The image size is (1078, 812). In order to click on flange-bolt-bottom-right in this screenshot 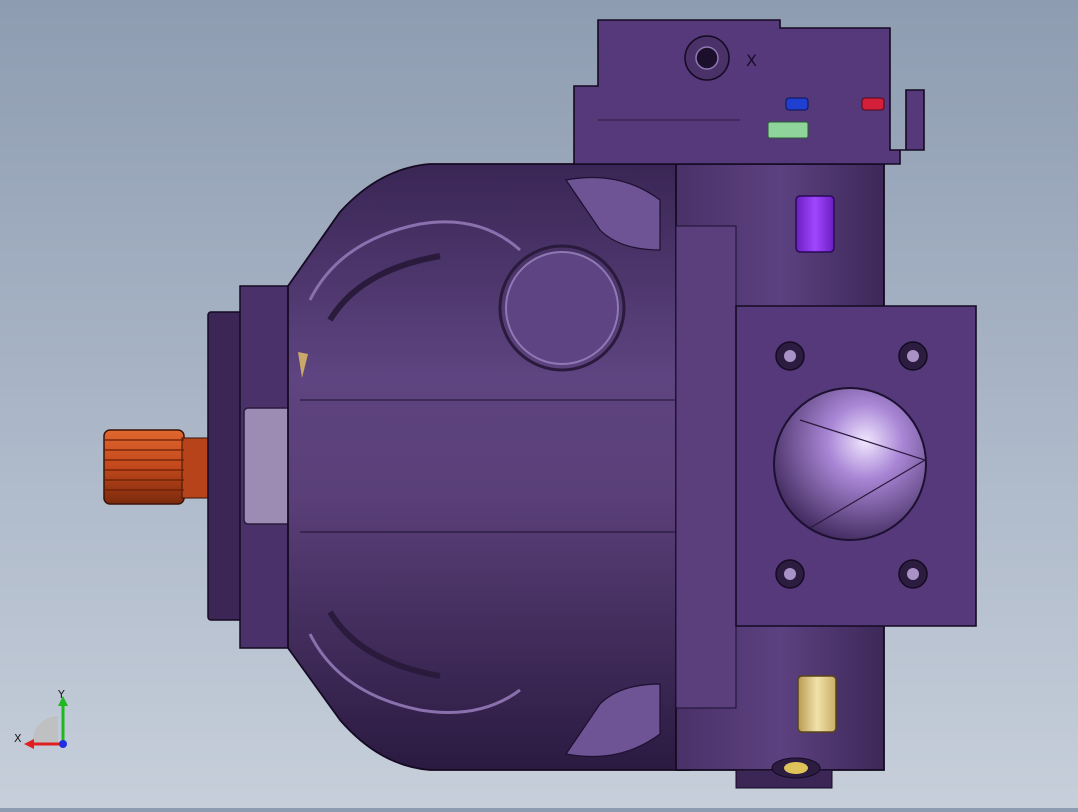, I will do `click(913, 574)`.